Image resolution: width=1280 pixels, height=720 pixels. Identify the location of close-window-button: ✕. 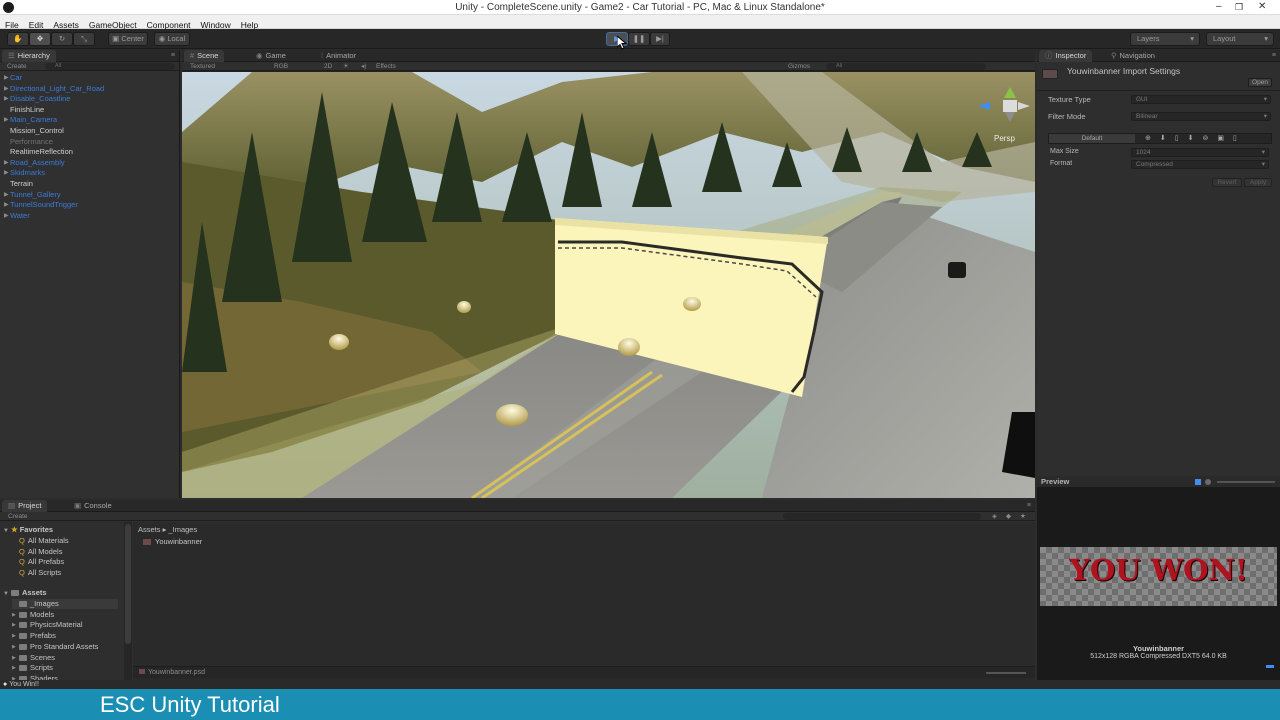
(1262, 7).